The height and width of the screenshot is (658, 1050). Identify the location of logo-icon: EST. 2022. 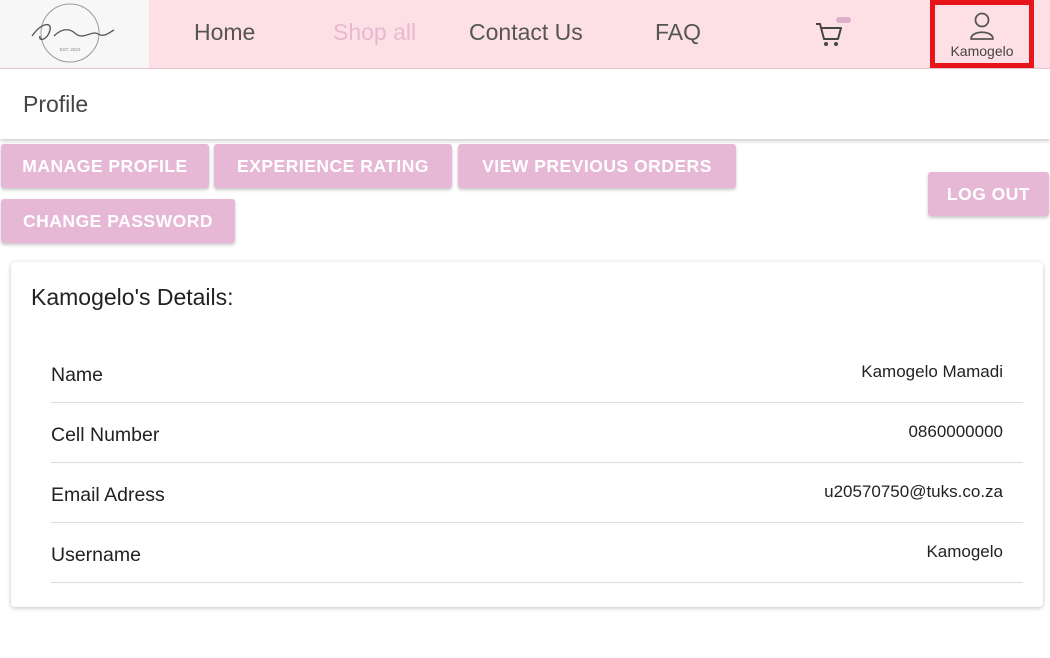
(73, 33).